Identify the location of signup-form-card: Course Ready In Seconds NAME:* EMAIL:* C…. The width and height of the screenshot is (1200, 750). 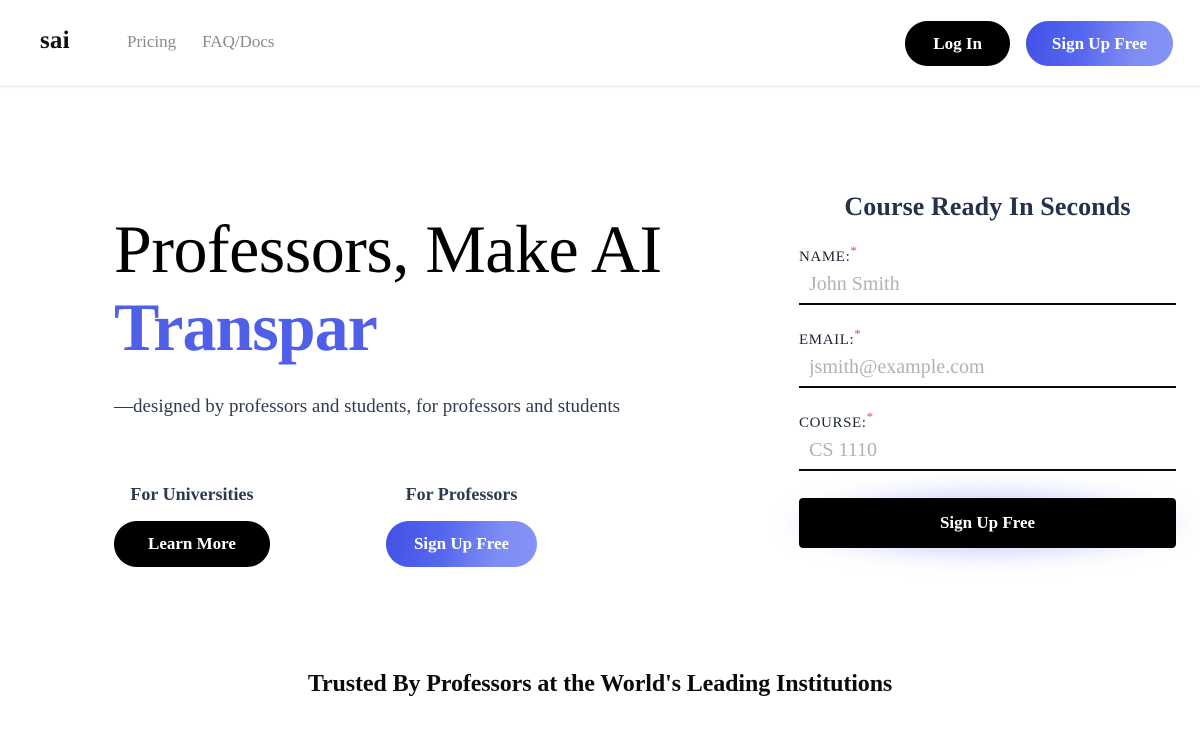
(987, 370).